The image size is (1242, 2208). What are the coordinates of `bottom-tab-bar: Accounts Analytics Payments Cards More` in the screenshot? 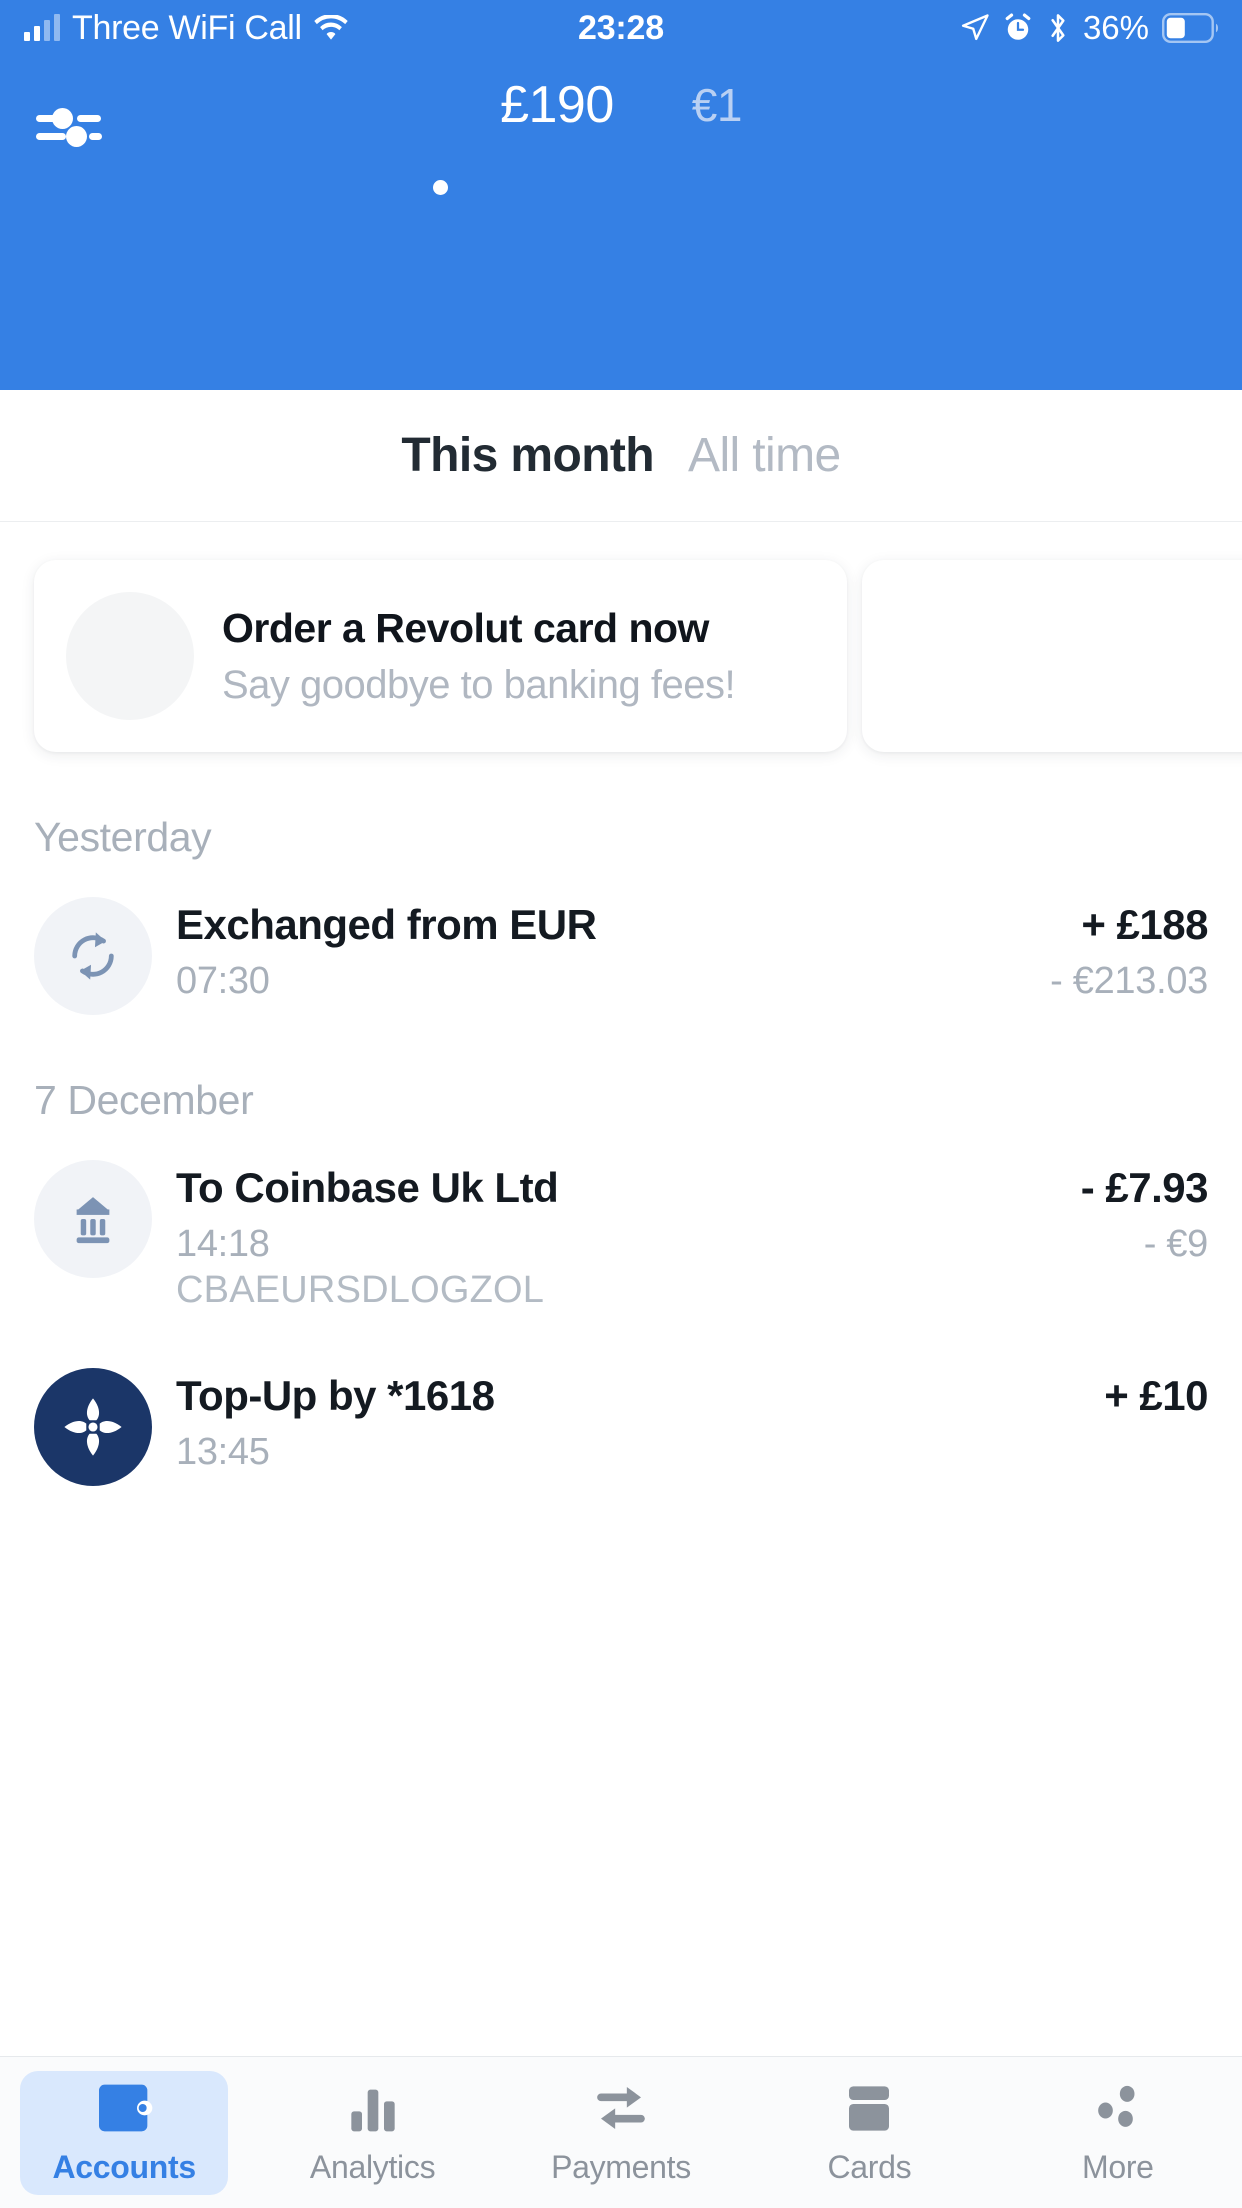 It's located at (621, 2132).